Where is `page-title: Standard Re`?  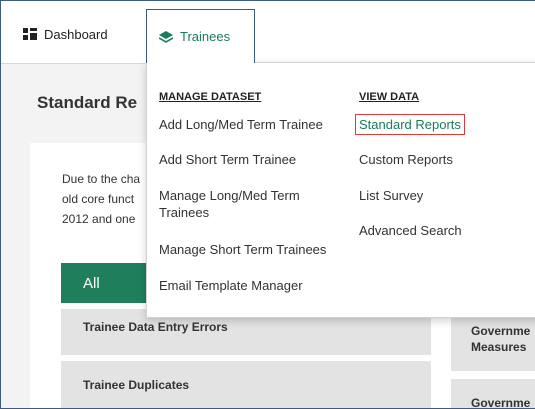 page-title: Standard Re is located at coordinates (87, 102).